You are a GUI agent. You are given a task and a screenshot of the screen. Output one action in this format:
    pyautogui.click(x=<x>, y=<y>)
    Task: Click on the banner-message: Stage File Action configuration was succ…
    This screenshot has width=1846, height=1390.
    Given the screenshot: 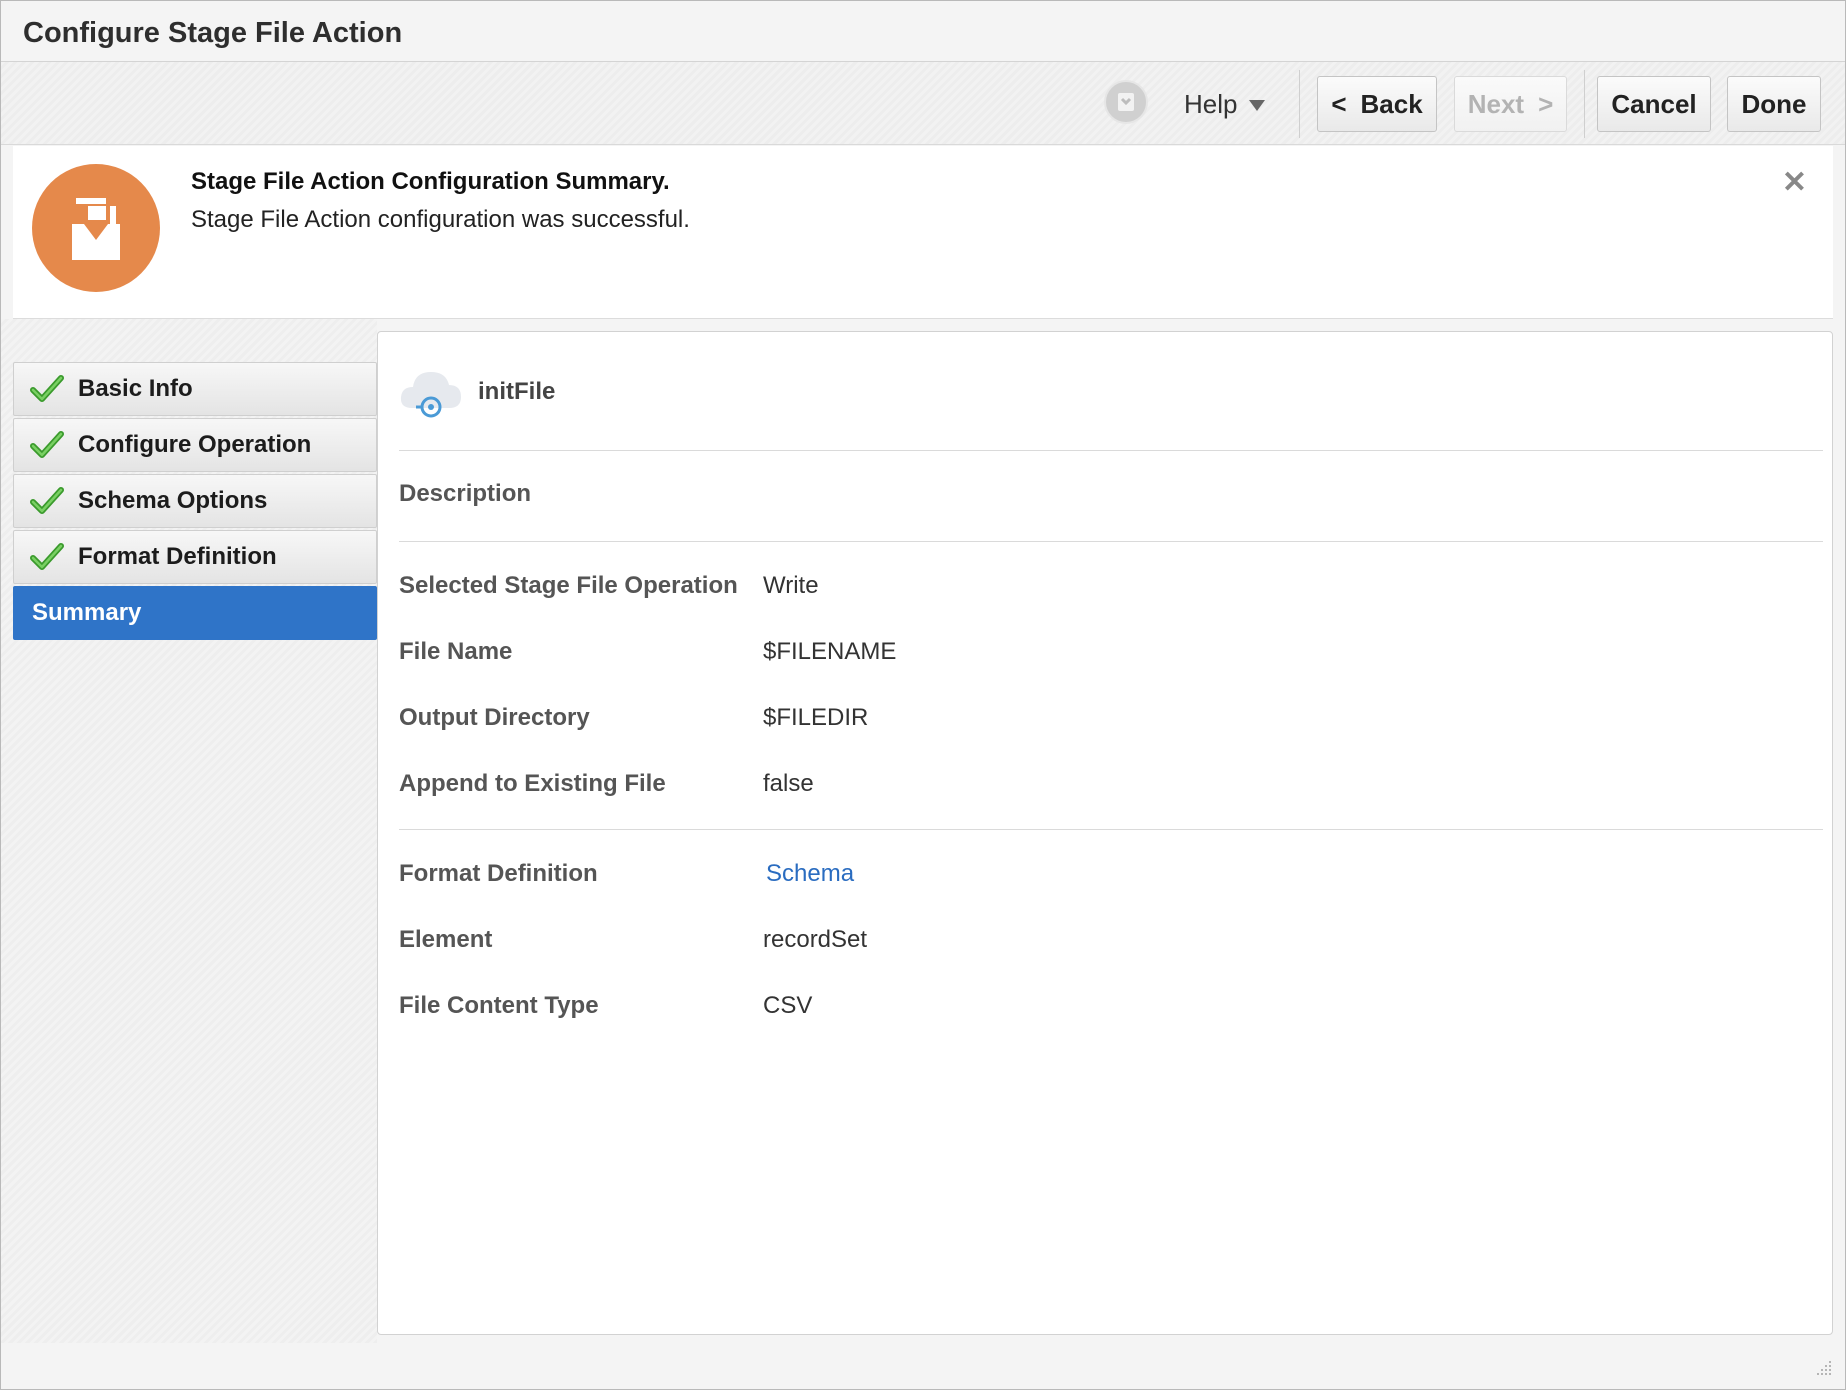 What is the action you would take?
    pyautogui.click(x=440, y=219)
    